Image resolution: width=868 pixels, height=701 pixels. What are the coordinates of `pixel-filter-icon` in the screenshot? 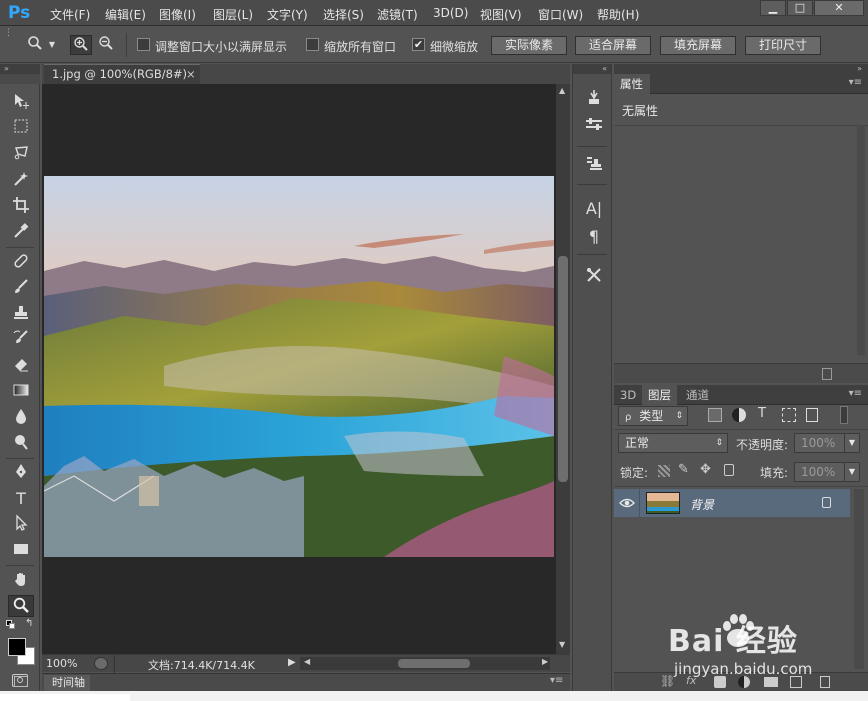 It's located at (715, 415).